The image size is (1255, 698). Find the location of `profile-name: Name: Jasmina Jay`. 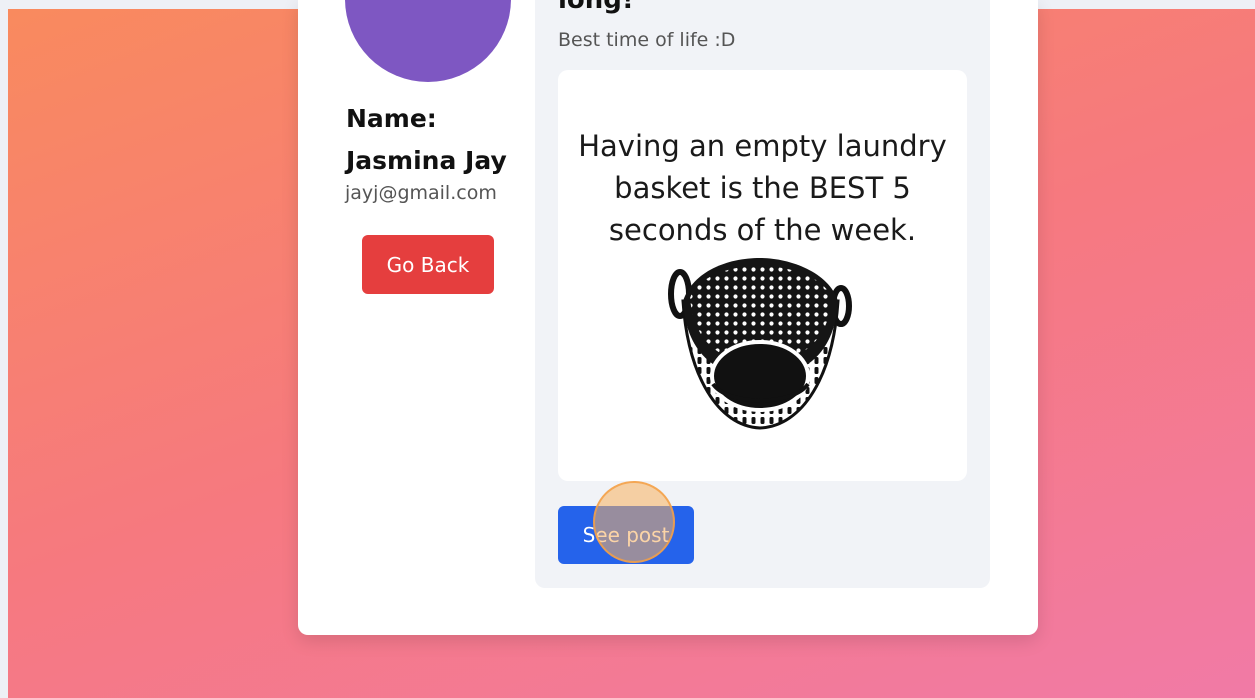

profile-name: Name: Jasmina Jay is located at coordinates (441, 140).